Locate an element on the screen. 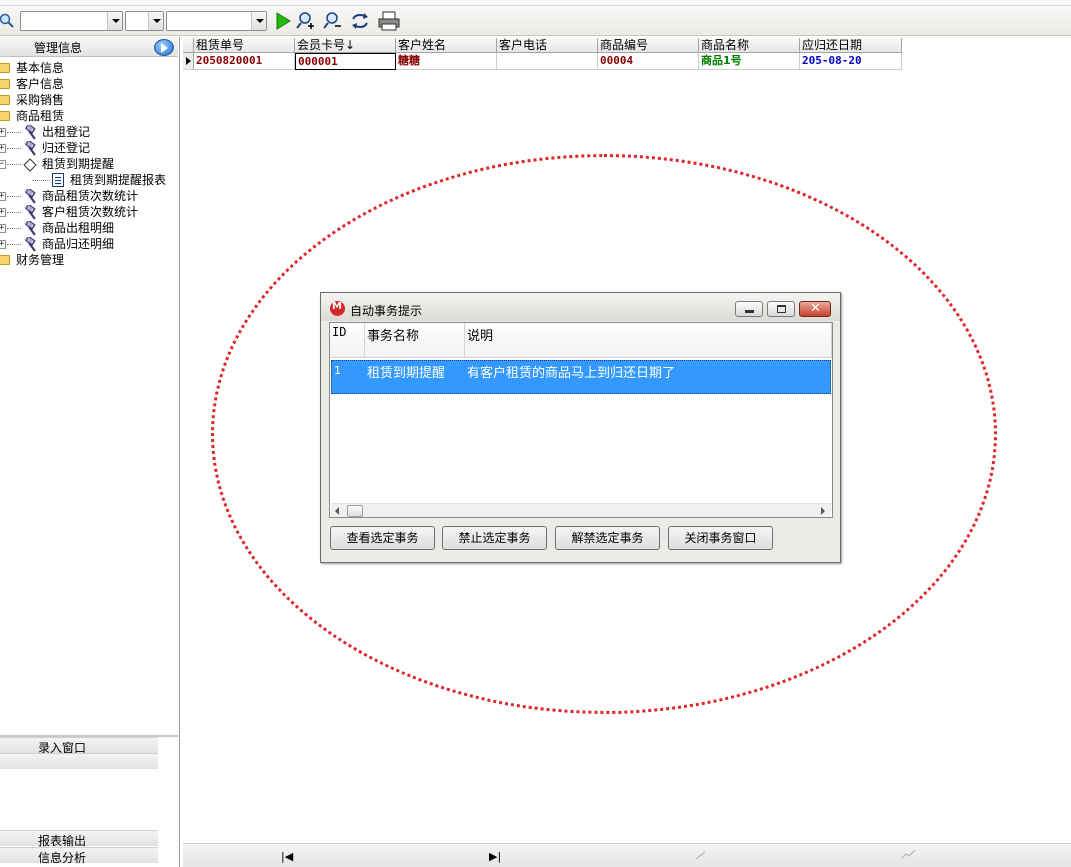 Image resolution: width=1071 pixels, height=867 pixels. column-header: 商品编号 is located at coordinates (648, 45).